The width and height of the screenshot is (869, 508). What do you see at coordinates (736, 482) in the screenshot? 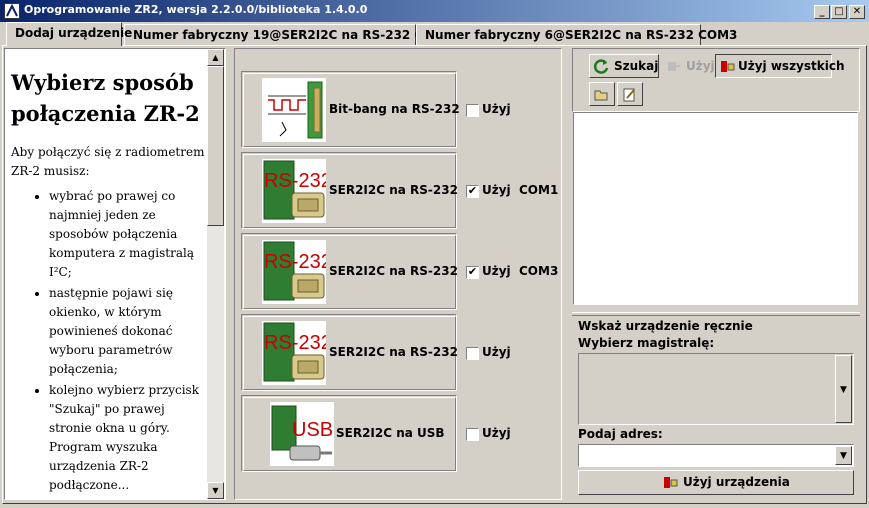
I see `use-device-label: Użyj urządzenia` at bounding box center [736, 482].